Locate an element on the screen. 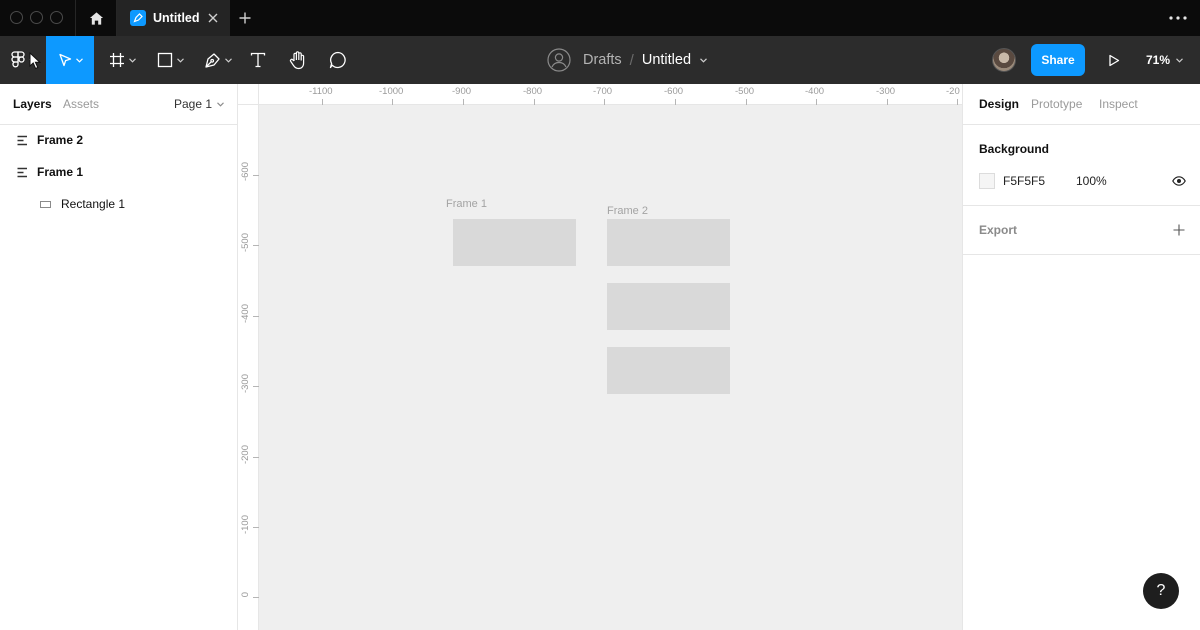  background-opacity-input: 100% is located at coordinates (1091, 181).